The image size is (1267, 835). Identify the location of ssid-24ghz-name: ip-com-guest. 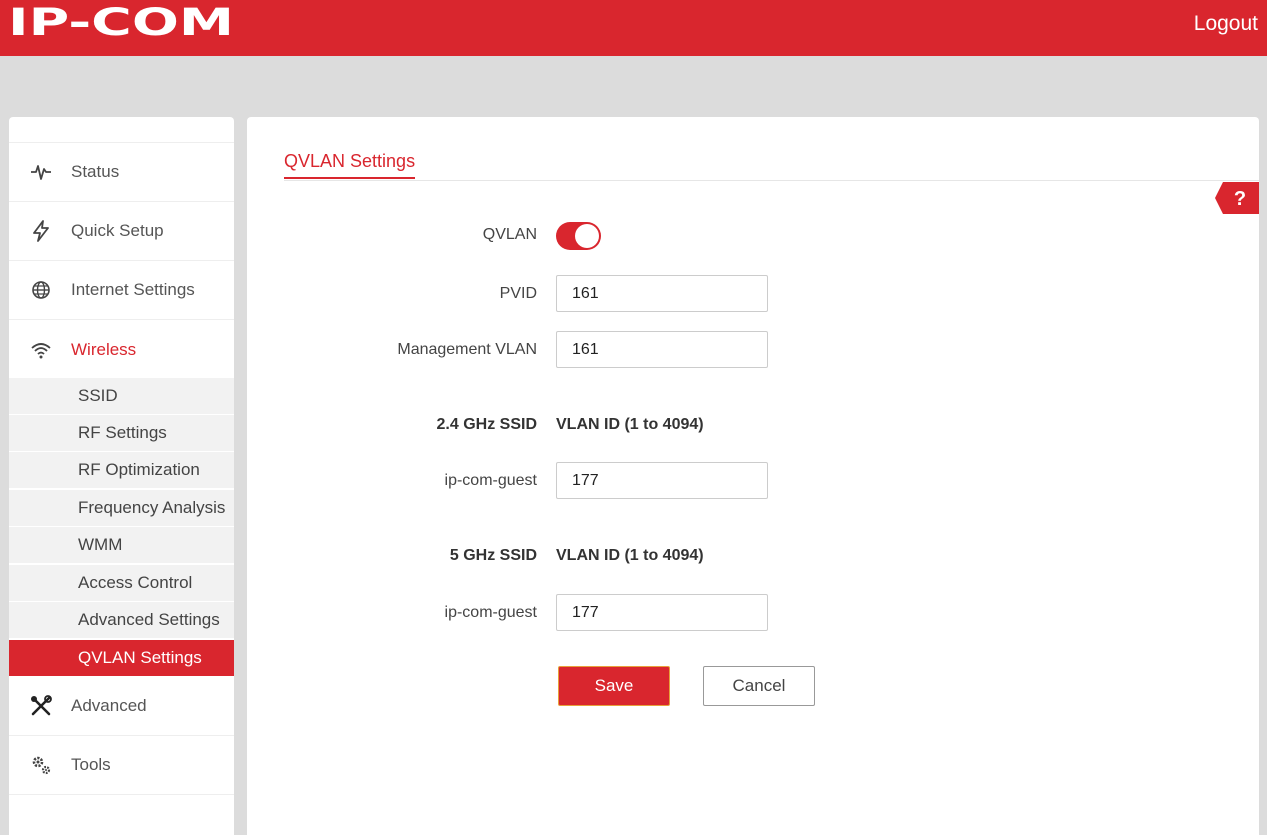
(490, 480).